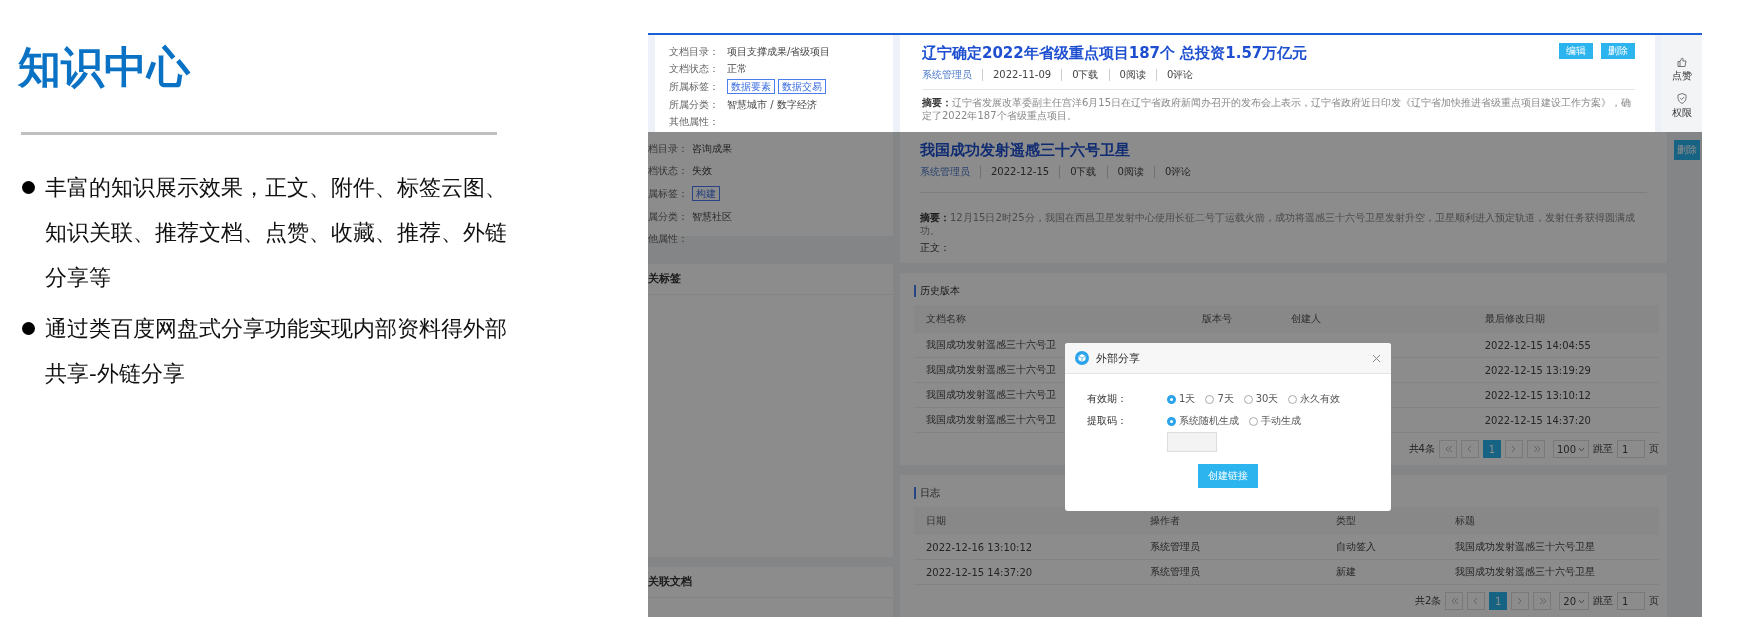 Image resolution: width=1744 pixels, height=630 pixels. I want to click on column-header: 日期, so click(1026, 521).